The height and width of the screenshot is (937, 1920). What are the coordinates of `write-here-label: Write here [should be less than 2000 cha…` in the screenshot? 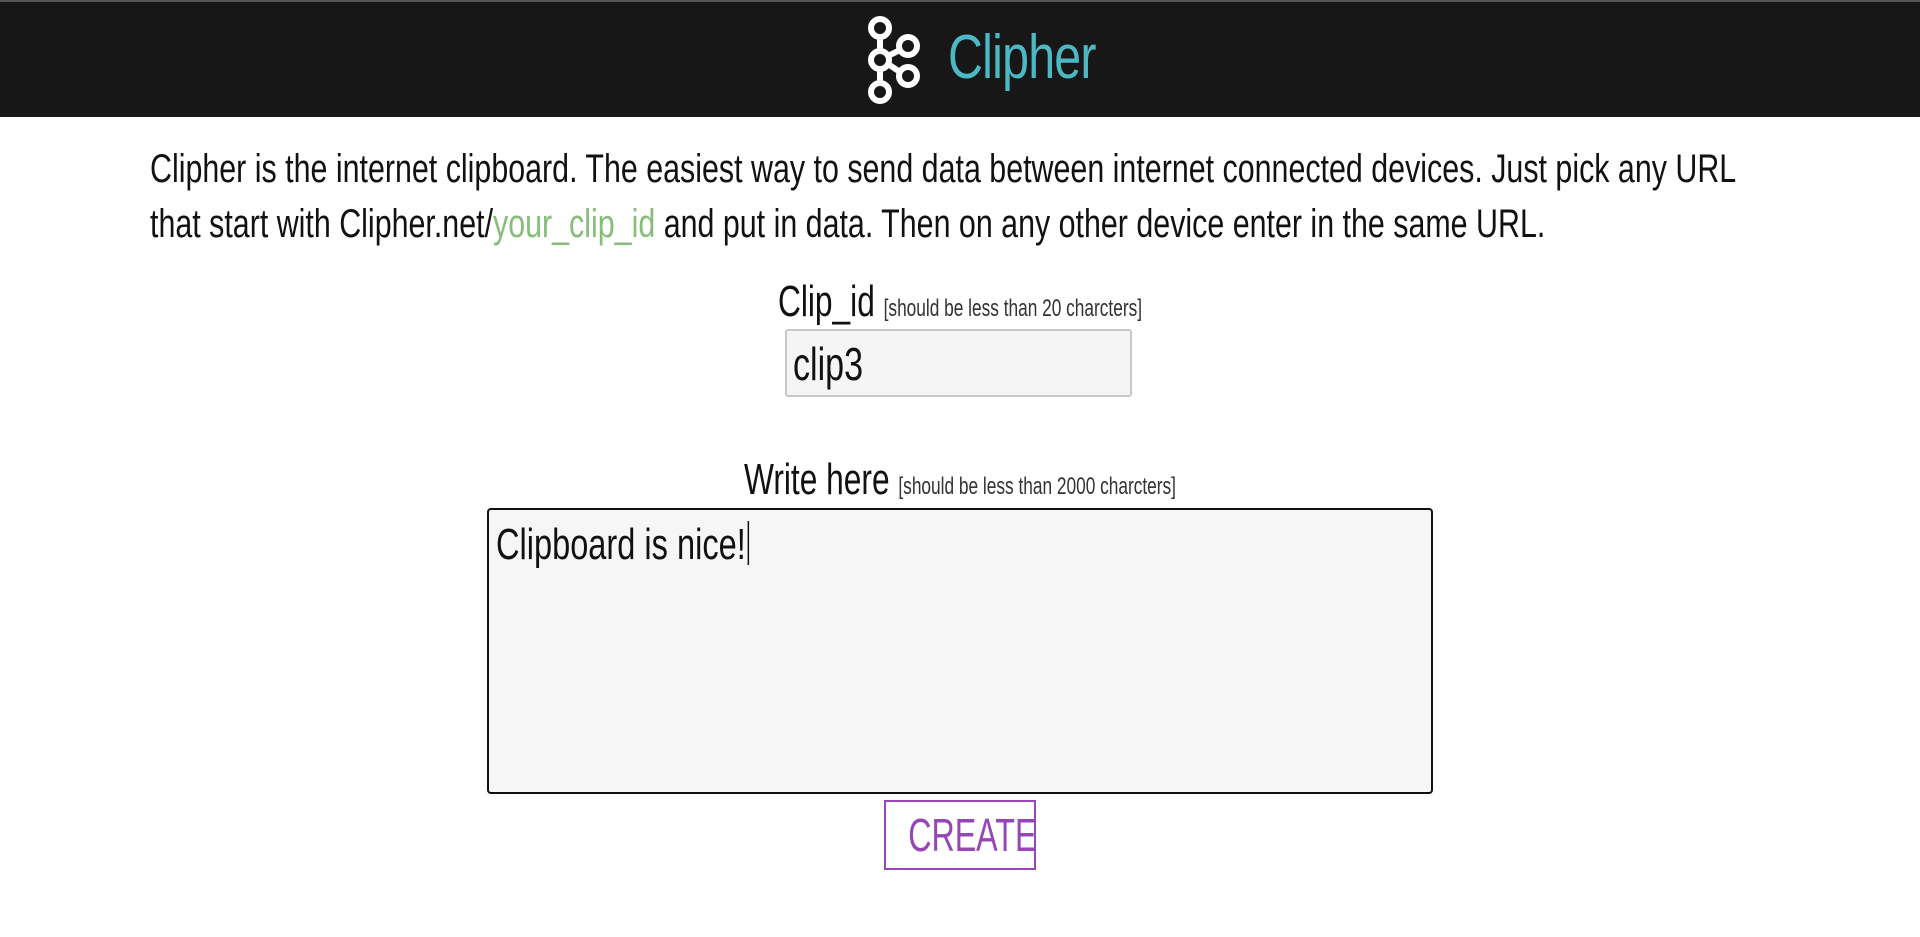 It's located at (960, 483).